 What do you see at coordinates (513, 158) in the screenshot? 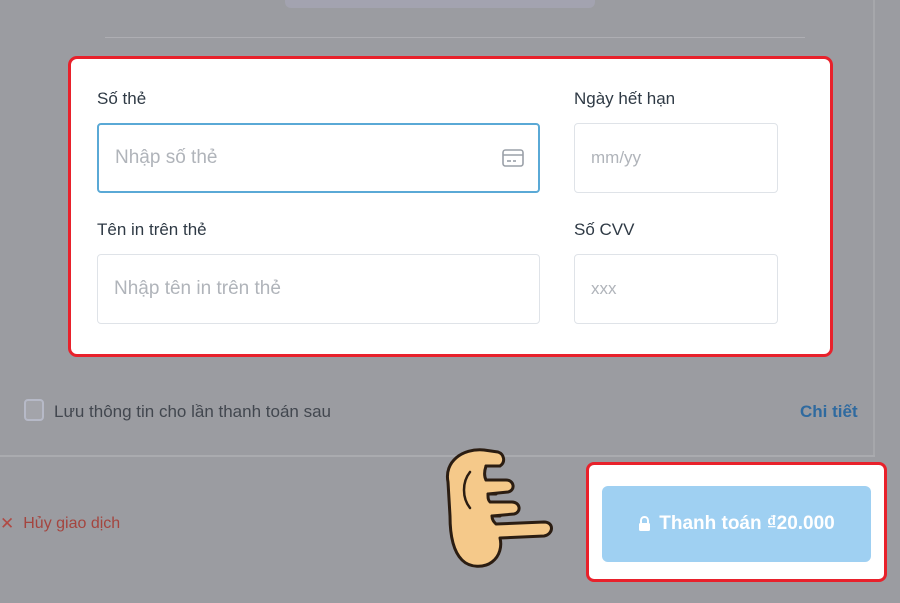
I see `credit-card-icon` at bounding box center [513, 158].